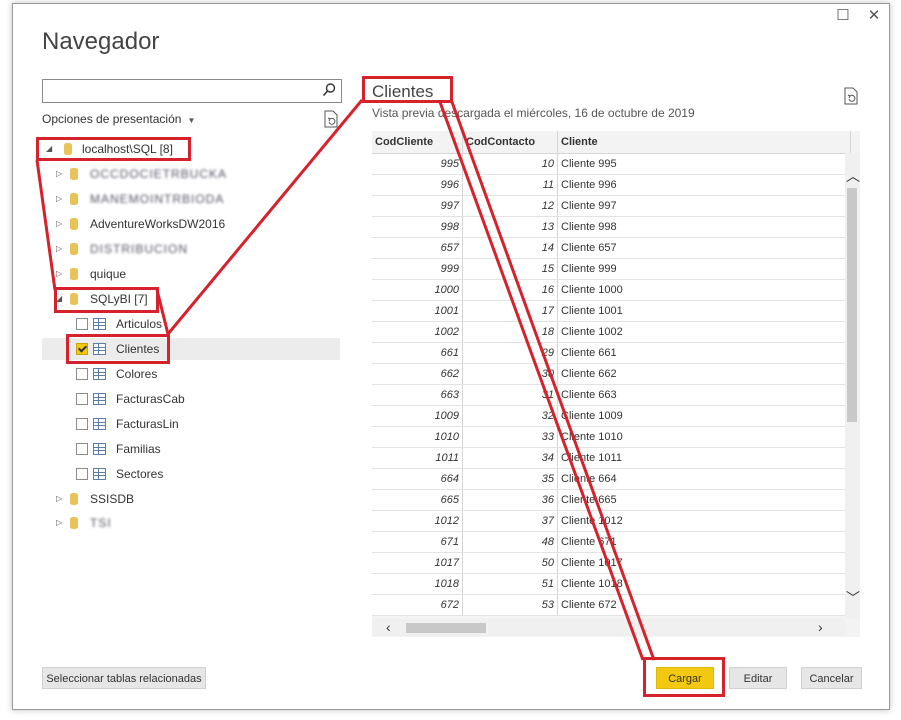 Image resolution: width=901 pixels, height=720 pixels. What do you see at coordinates (704, 542) in the screenshot?
I see `table-cell: Cliente 671` at bounding box center [704, 542].